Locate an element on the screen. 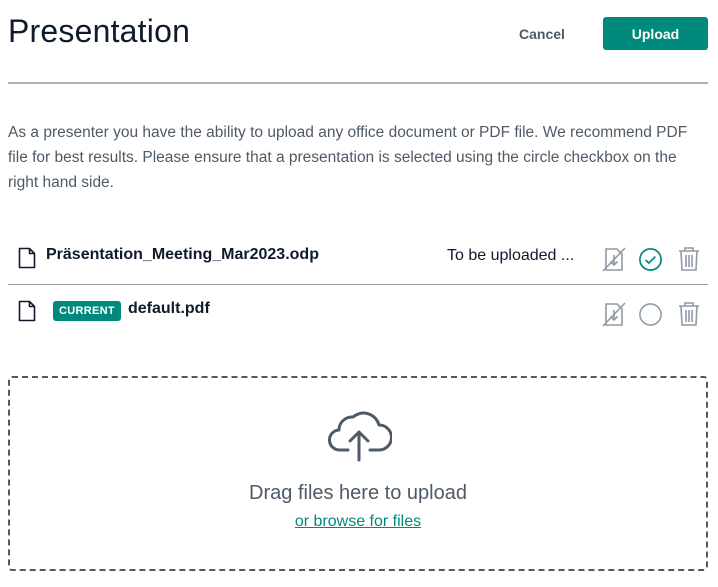 The width and height of the screenshot is (718, 587). modal-header: Presentation Cancel Upload is located at coordinates (358, 42).